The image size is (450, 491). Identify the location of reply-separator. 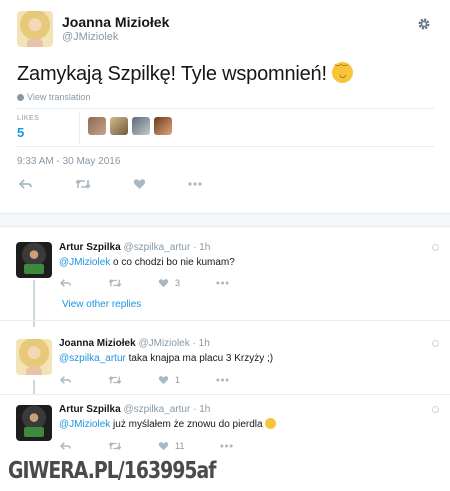
(225, 320).